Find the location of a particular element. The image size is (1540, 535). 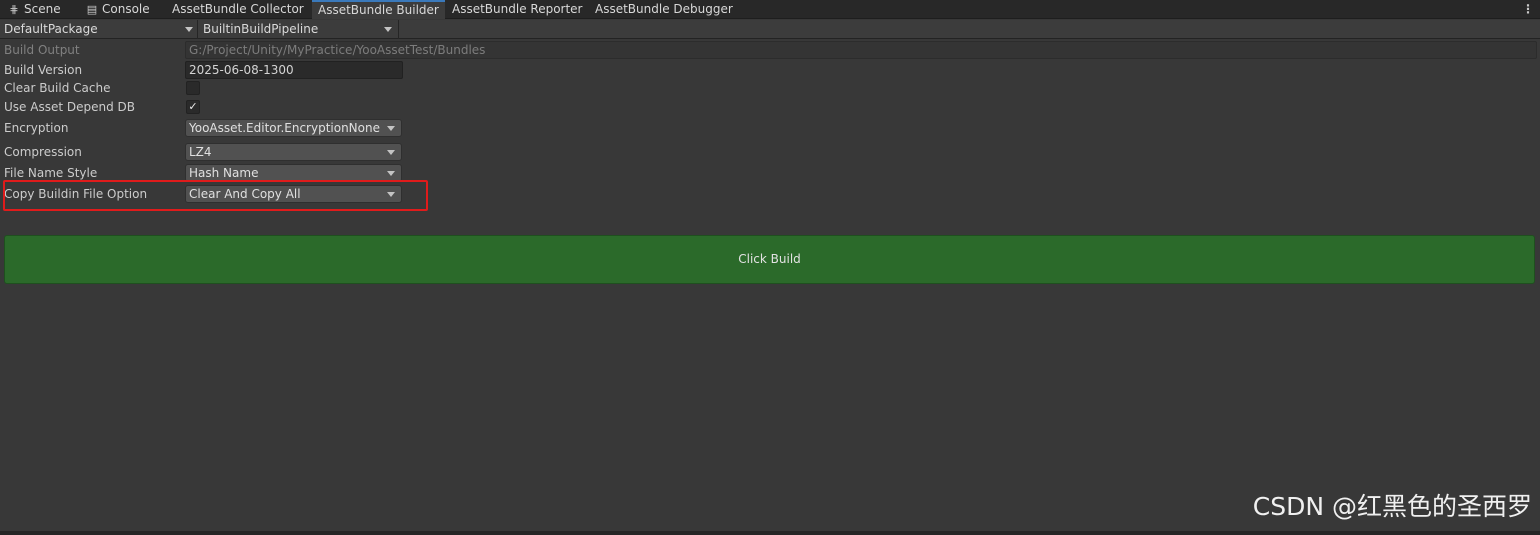

use-asset-depend-db-checkbox: ✓ is located at coordinates (193, 107).